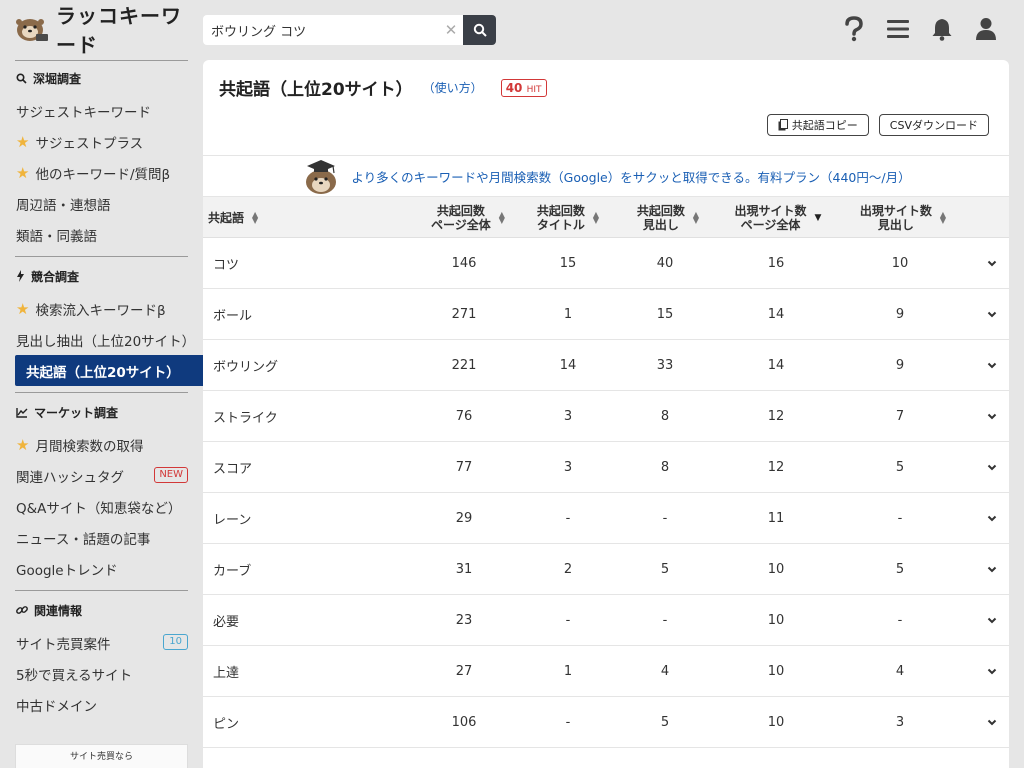 The width and height of the screenshot is (1024, 768). What do you see at coordinates (606, 518) in the screenshot?
I see `table-row: レーン 29 - - 11 -` at bounding box center [606, 518].